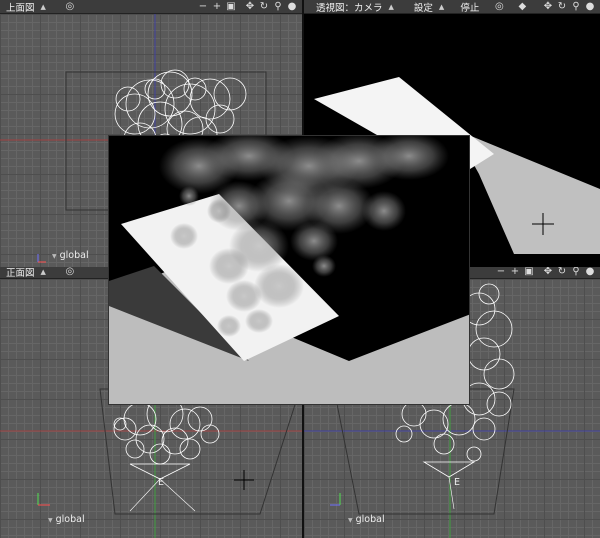 This screenshot has width=600, height=538. What do you see at coordinates (522, 6) in the screenshot?
I see `cube-icon: ◆` at bounding box center [522, 6].